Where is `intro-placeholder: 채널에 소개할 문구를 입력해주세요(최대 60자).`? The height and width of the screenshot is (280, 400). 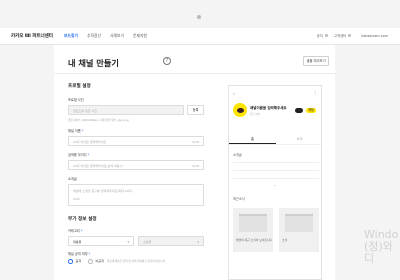
intro-placeholder: 채널에 소개할 문구를 입력해주세요(최대 60자). is located at coordinates (103, 191).